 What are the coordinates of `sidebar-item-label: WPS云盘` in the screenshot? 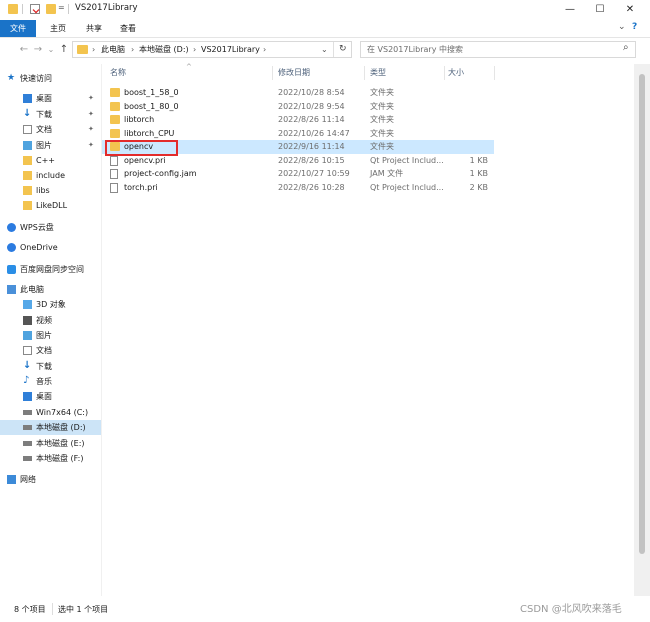 It's located at (37, 227).